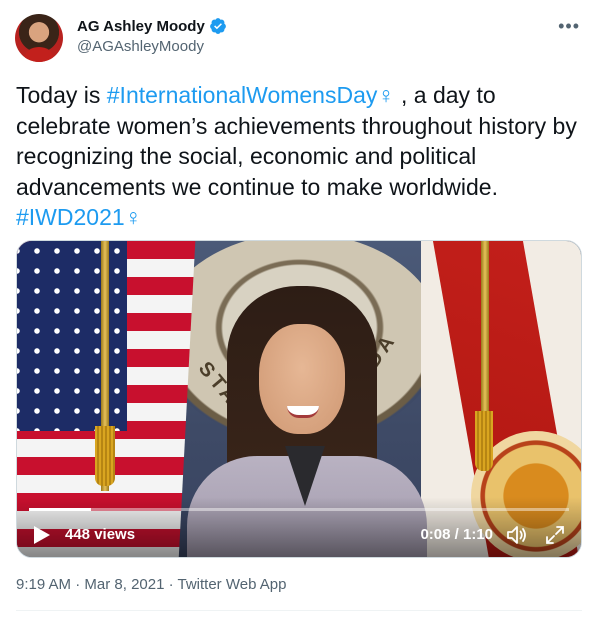 The width and height of the screenshot is (598, 617). Describe the element at coordinates (299, 509) in the screenshot. I see `video-progress-bar` at that location.